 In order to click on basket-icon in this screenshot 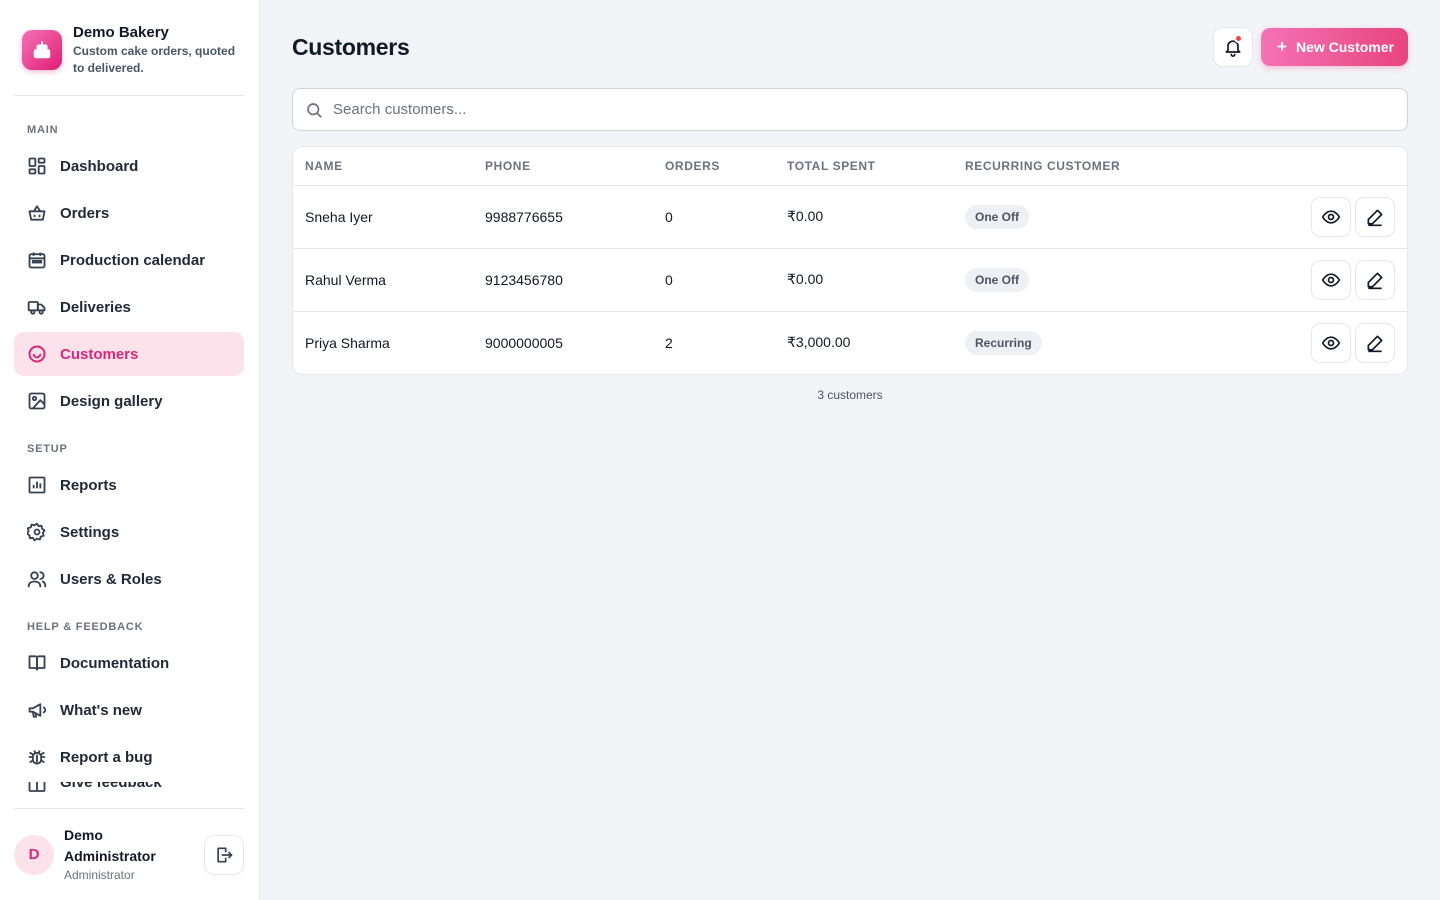, I will do `click(37, 213)`.